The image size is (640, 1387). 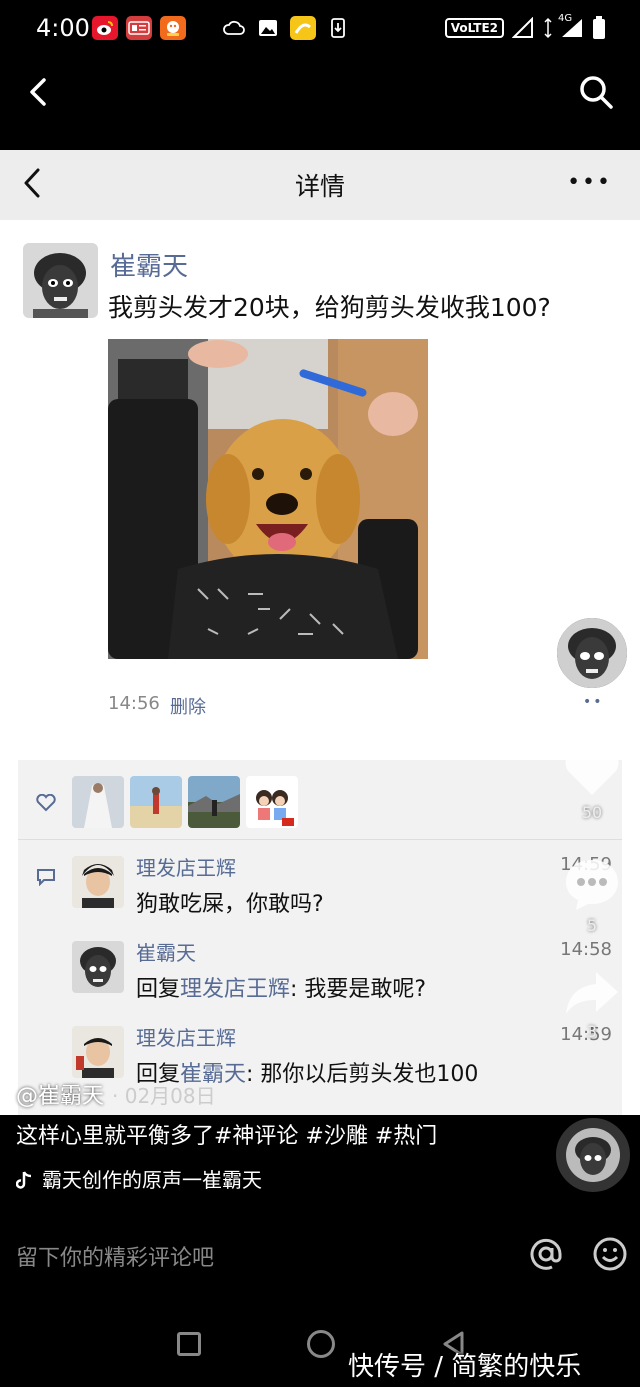 What do you see at coordinates (546, 1254) in the screenshot?
I see `mention-icon` at bounding box center [546, 1254].